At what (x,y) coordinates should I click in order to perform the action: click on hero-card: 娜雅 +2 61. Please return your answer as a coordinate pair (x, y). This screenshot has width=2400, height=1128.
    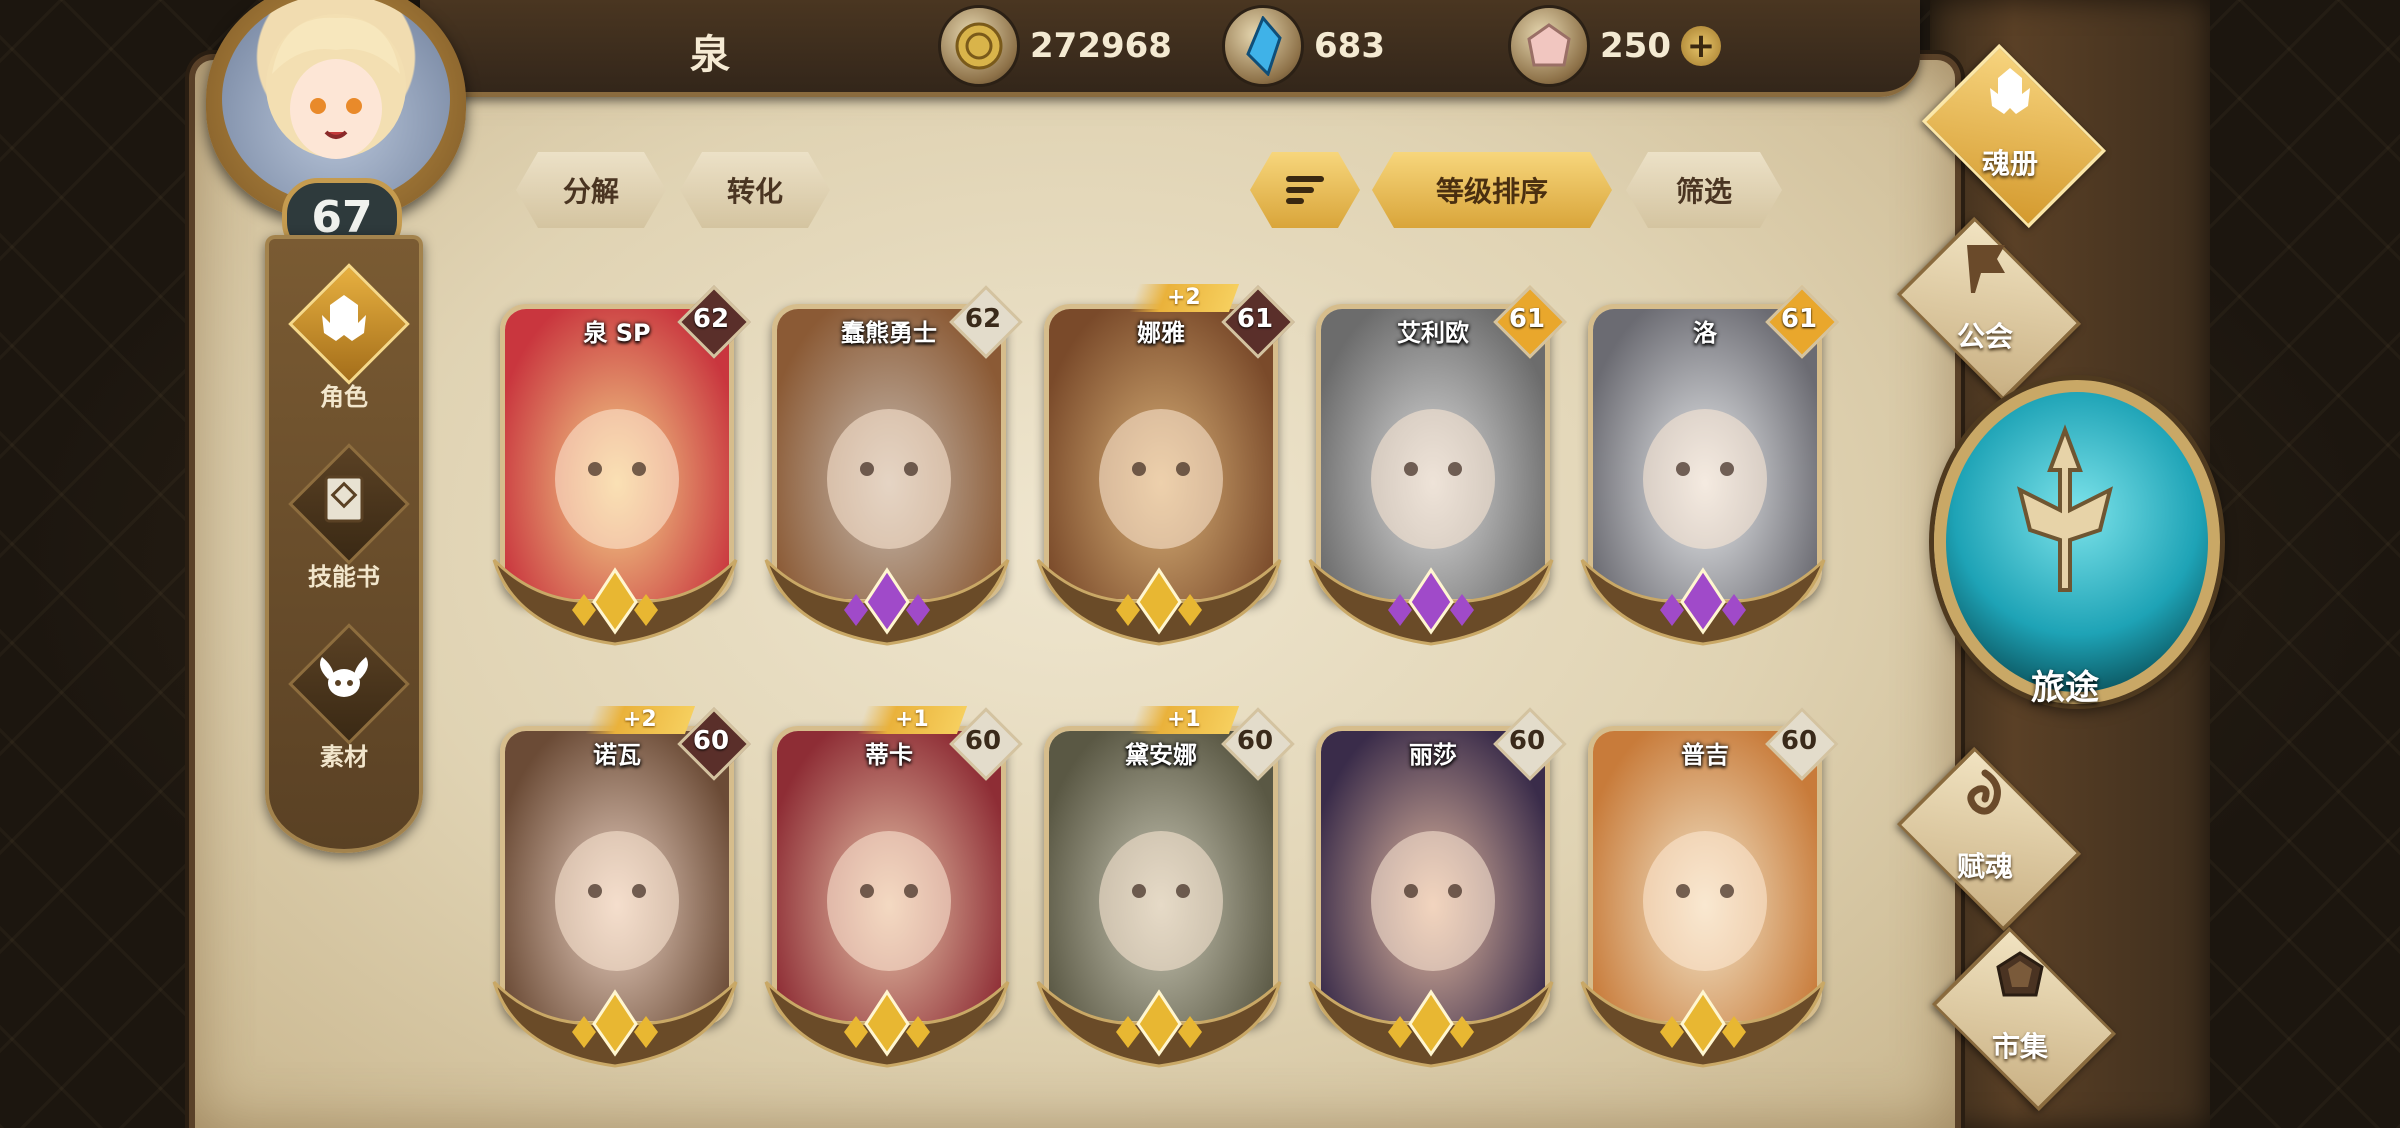
    Looking at the image, I should click on (1164, 467).